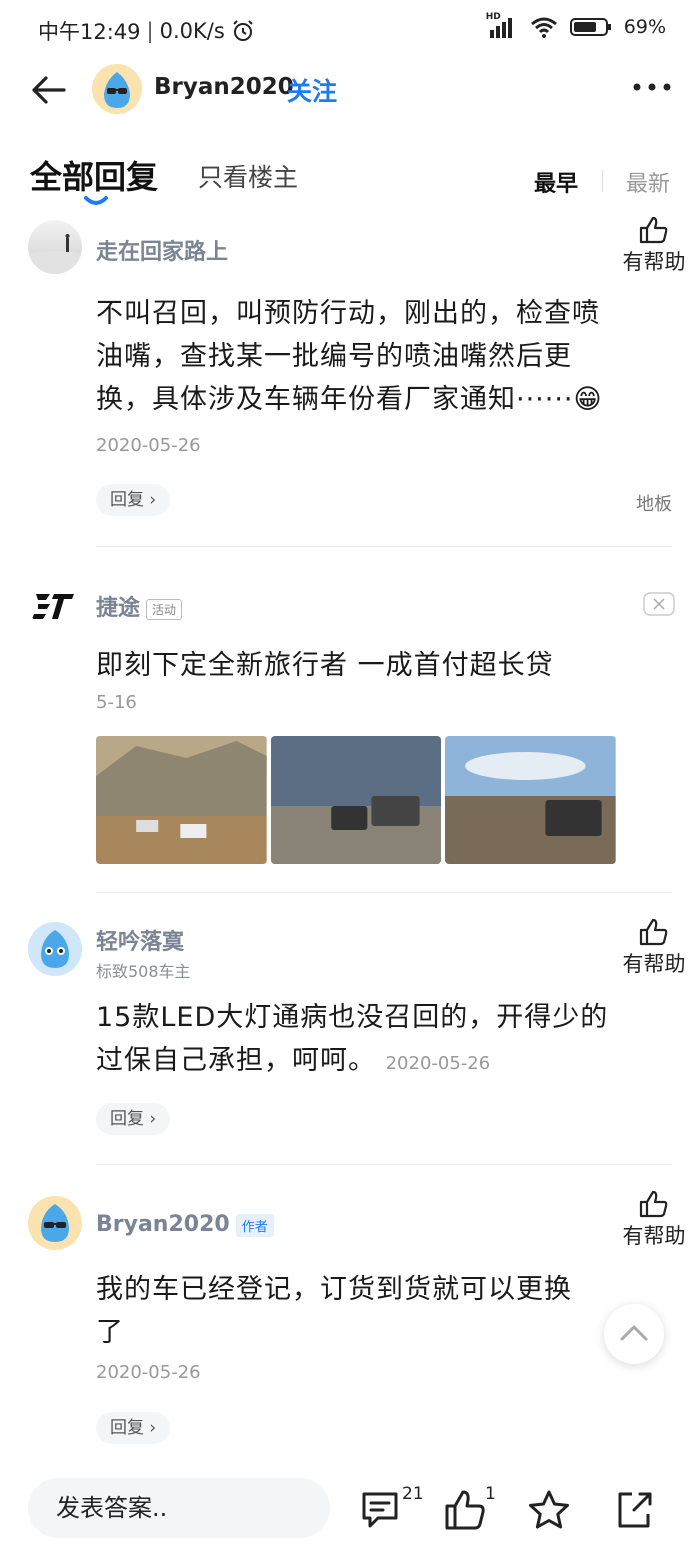  Describe the element at coordinates (549, 1510) in the screenshot. I see `star-icon` at that location.